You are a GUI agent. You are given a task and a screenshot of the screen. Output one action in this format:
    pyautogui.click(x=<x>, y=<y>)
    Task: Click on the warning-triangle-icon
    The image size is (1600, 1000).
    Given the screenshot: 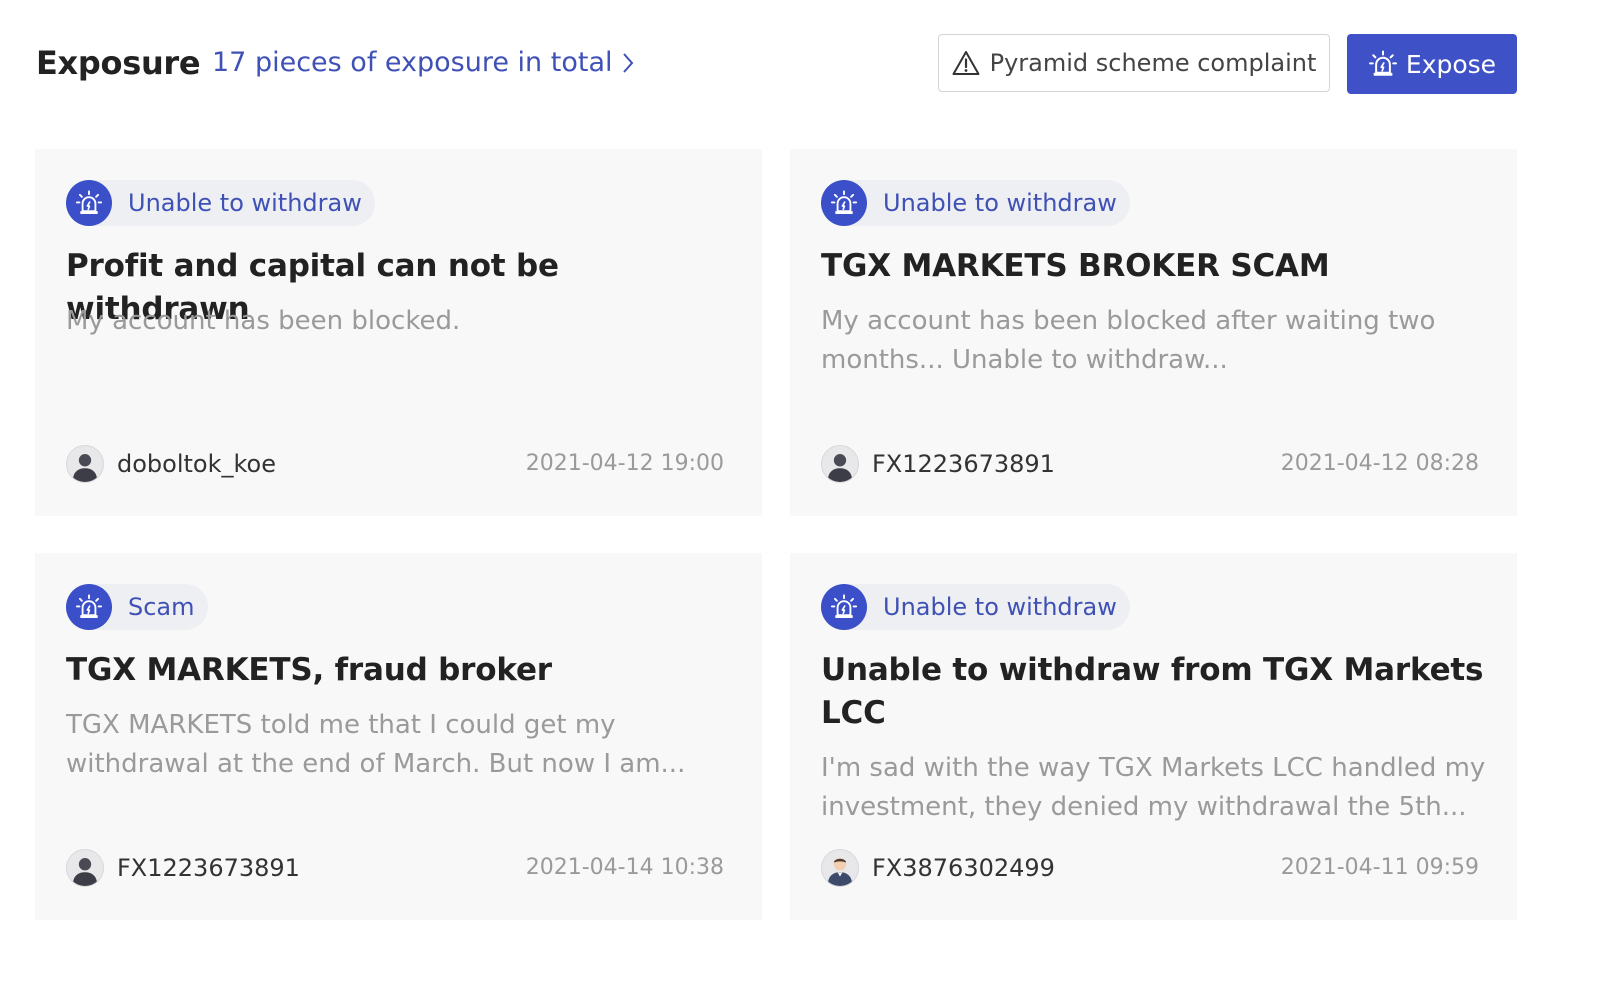 What is the action you would take?
    pyautogui.click(x=966, y=63)
    